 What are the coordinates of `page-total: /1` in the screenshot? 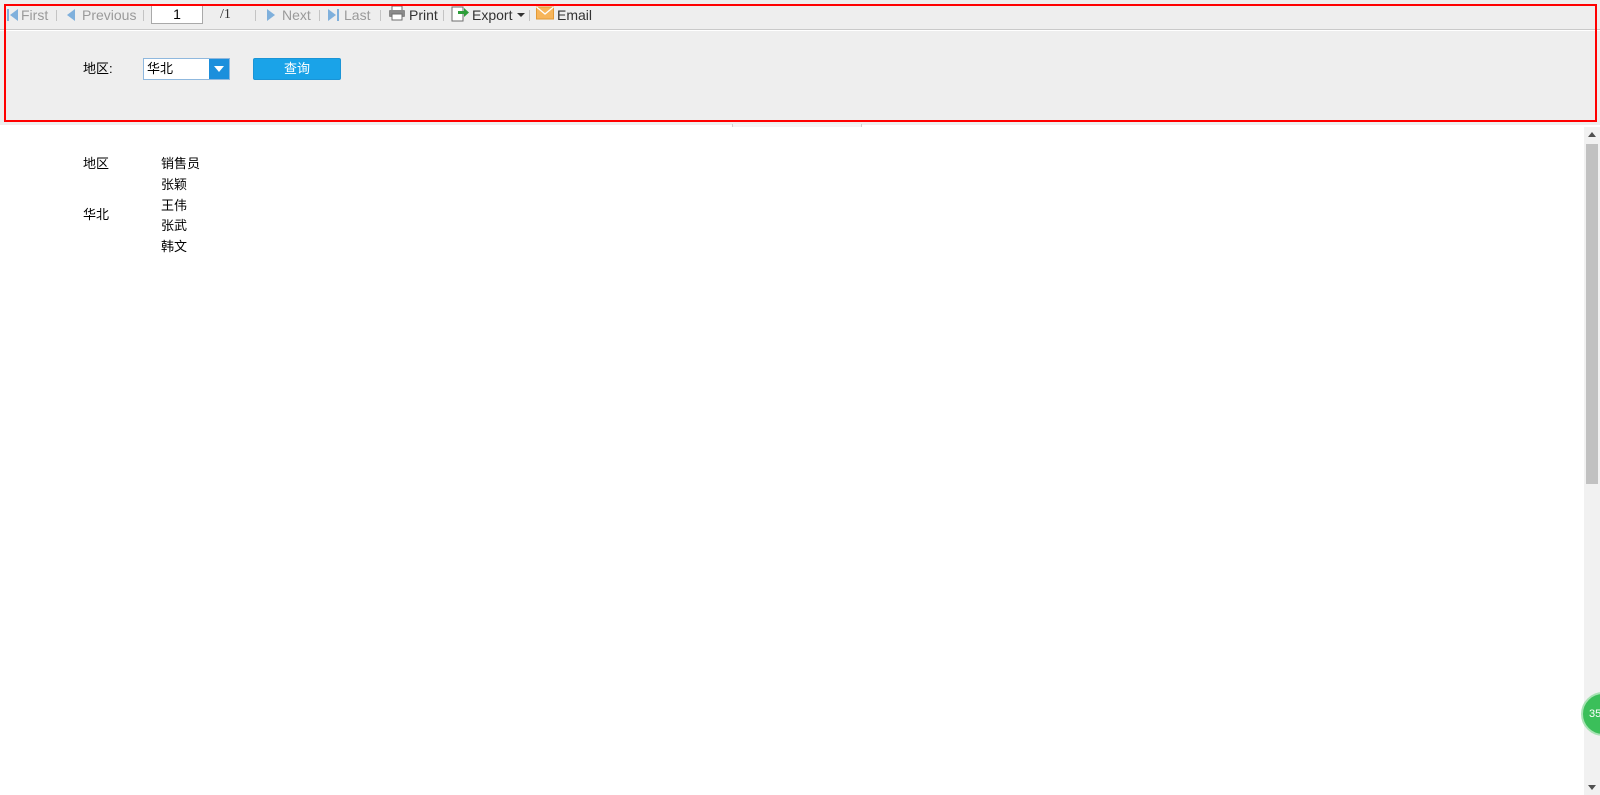 It's located at (225, 14).